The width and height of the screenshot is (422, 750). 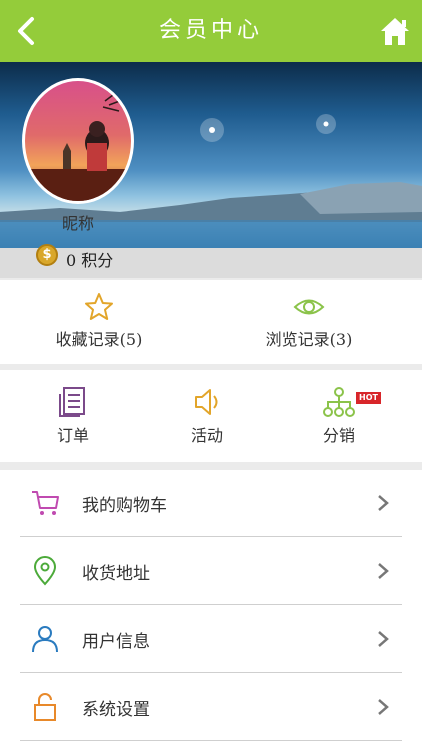 I want to click on header-bar: 会员中心, so click(x=211, y=31).